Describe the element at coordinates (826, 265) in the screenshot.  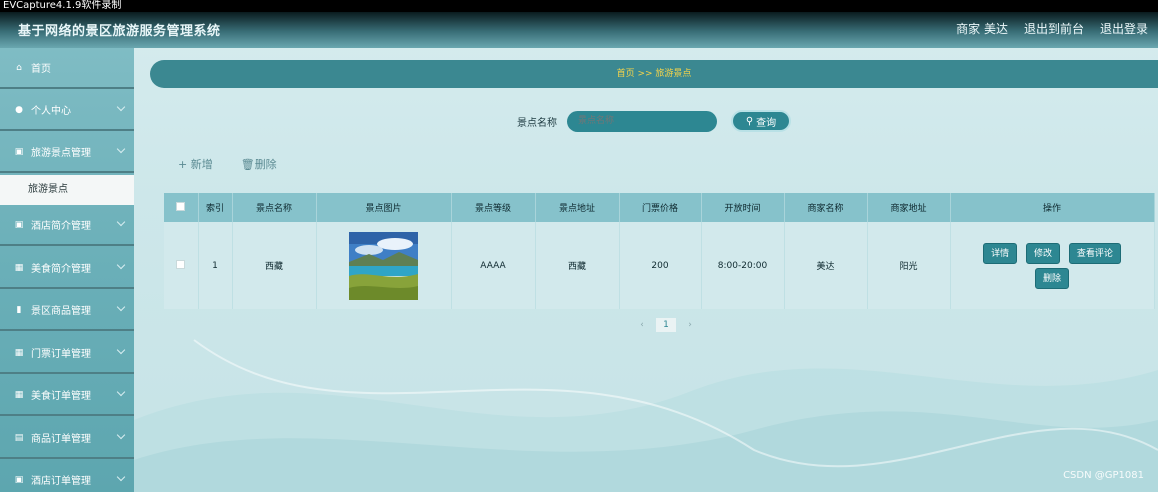
I see `cell-merchant: 美达` at that location.